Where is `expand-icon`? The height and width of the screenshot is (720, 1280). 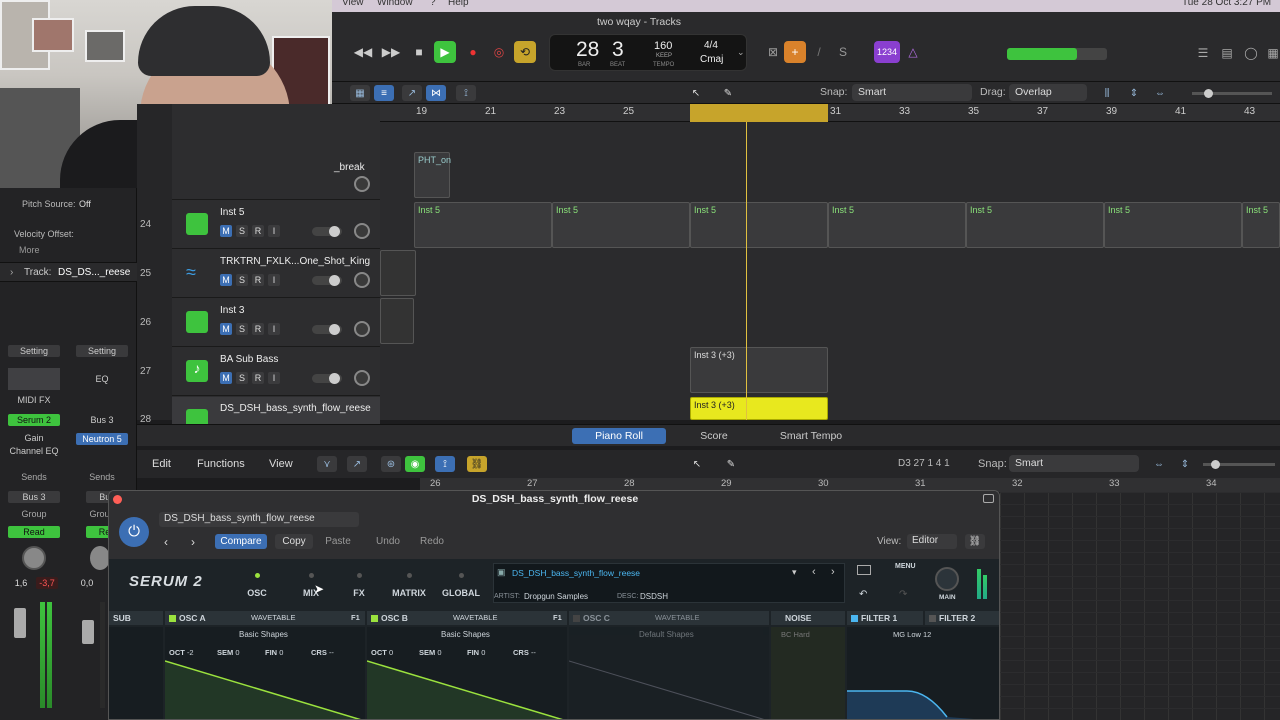
expand-icon is located at coordinates (988, 498).